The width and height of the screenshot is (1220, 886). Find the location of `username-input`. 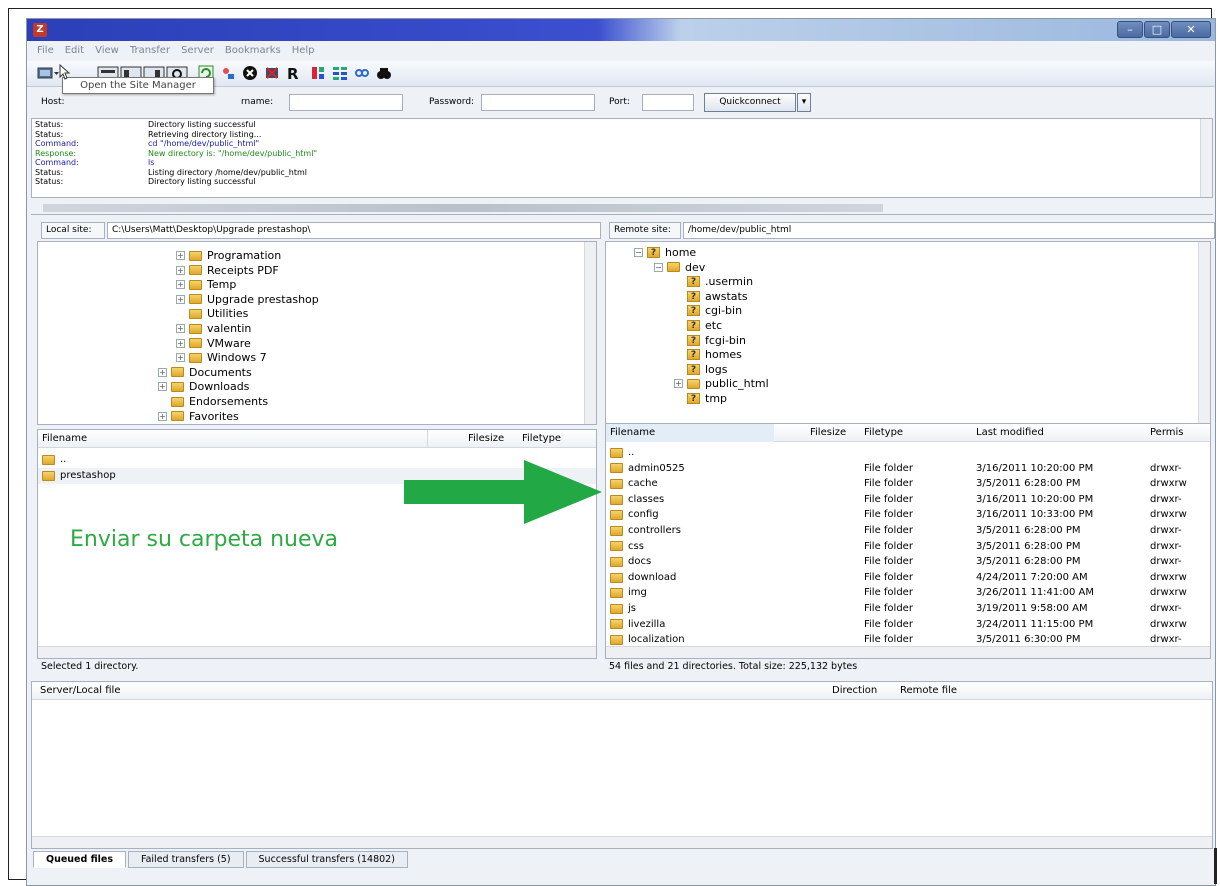

username-input is located at coordinates (346, 102).